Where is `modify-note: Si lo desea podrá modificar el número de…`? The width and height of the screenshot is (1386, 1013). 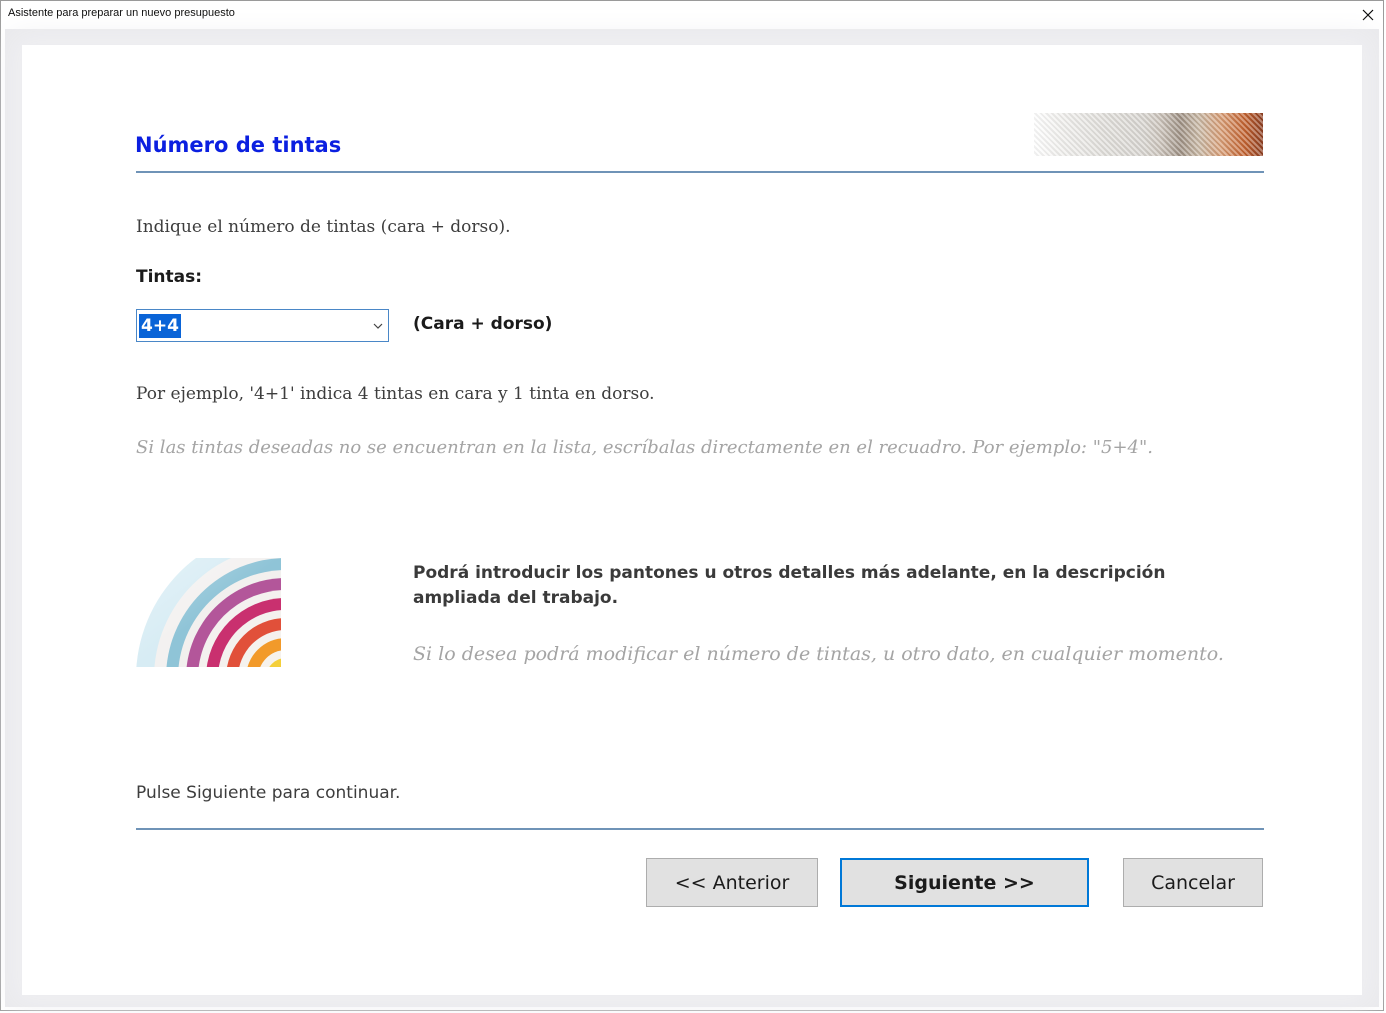
modify-note: Si lo desea podrá modificar el número de… is located at coordinates (818, 654).